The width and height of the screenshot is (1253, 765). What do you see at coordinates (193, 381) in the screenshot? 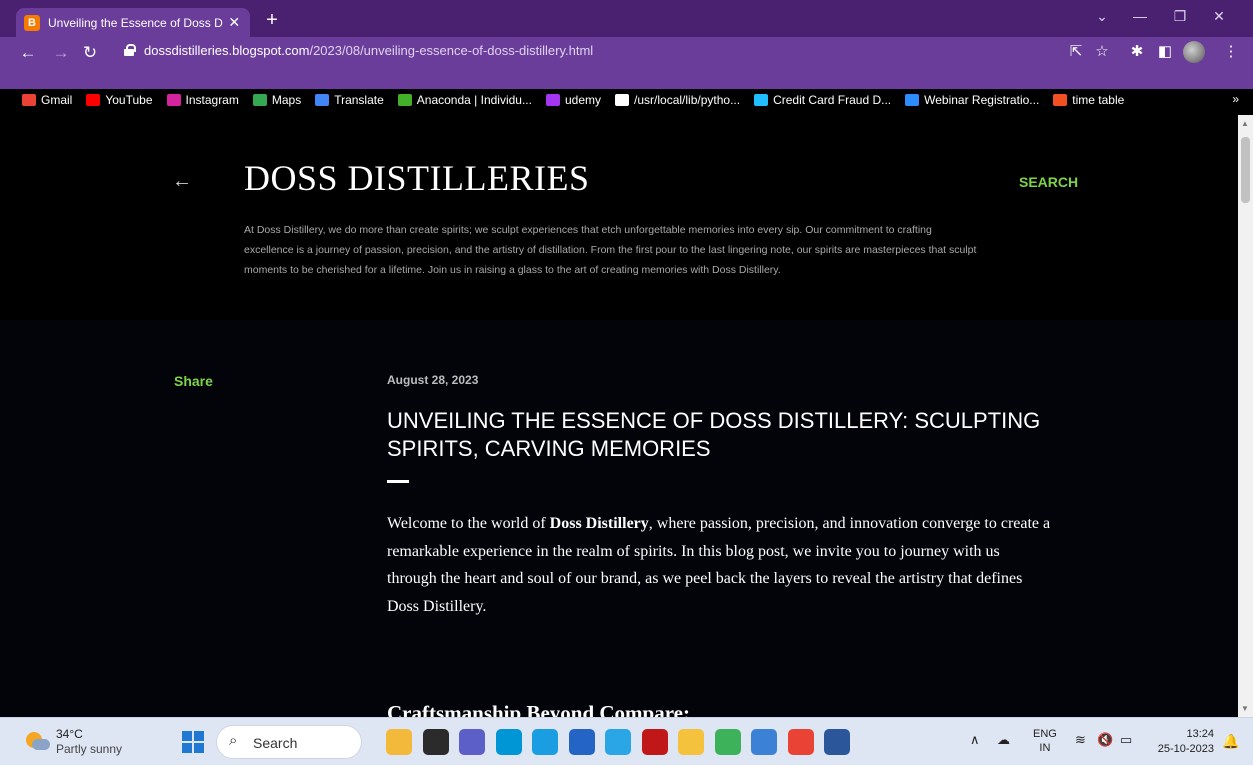
I see `share-button: Share` at bounding box center [193, 381].